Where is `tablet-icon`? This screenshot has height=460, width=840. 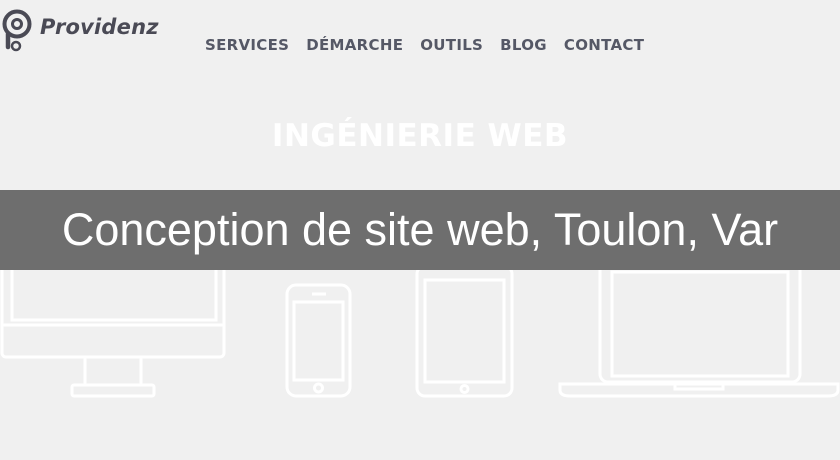 tablet-icon is located at coordinates (464, 331).